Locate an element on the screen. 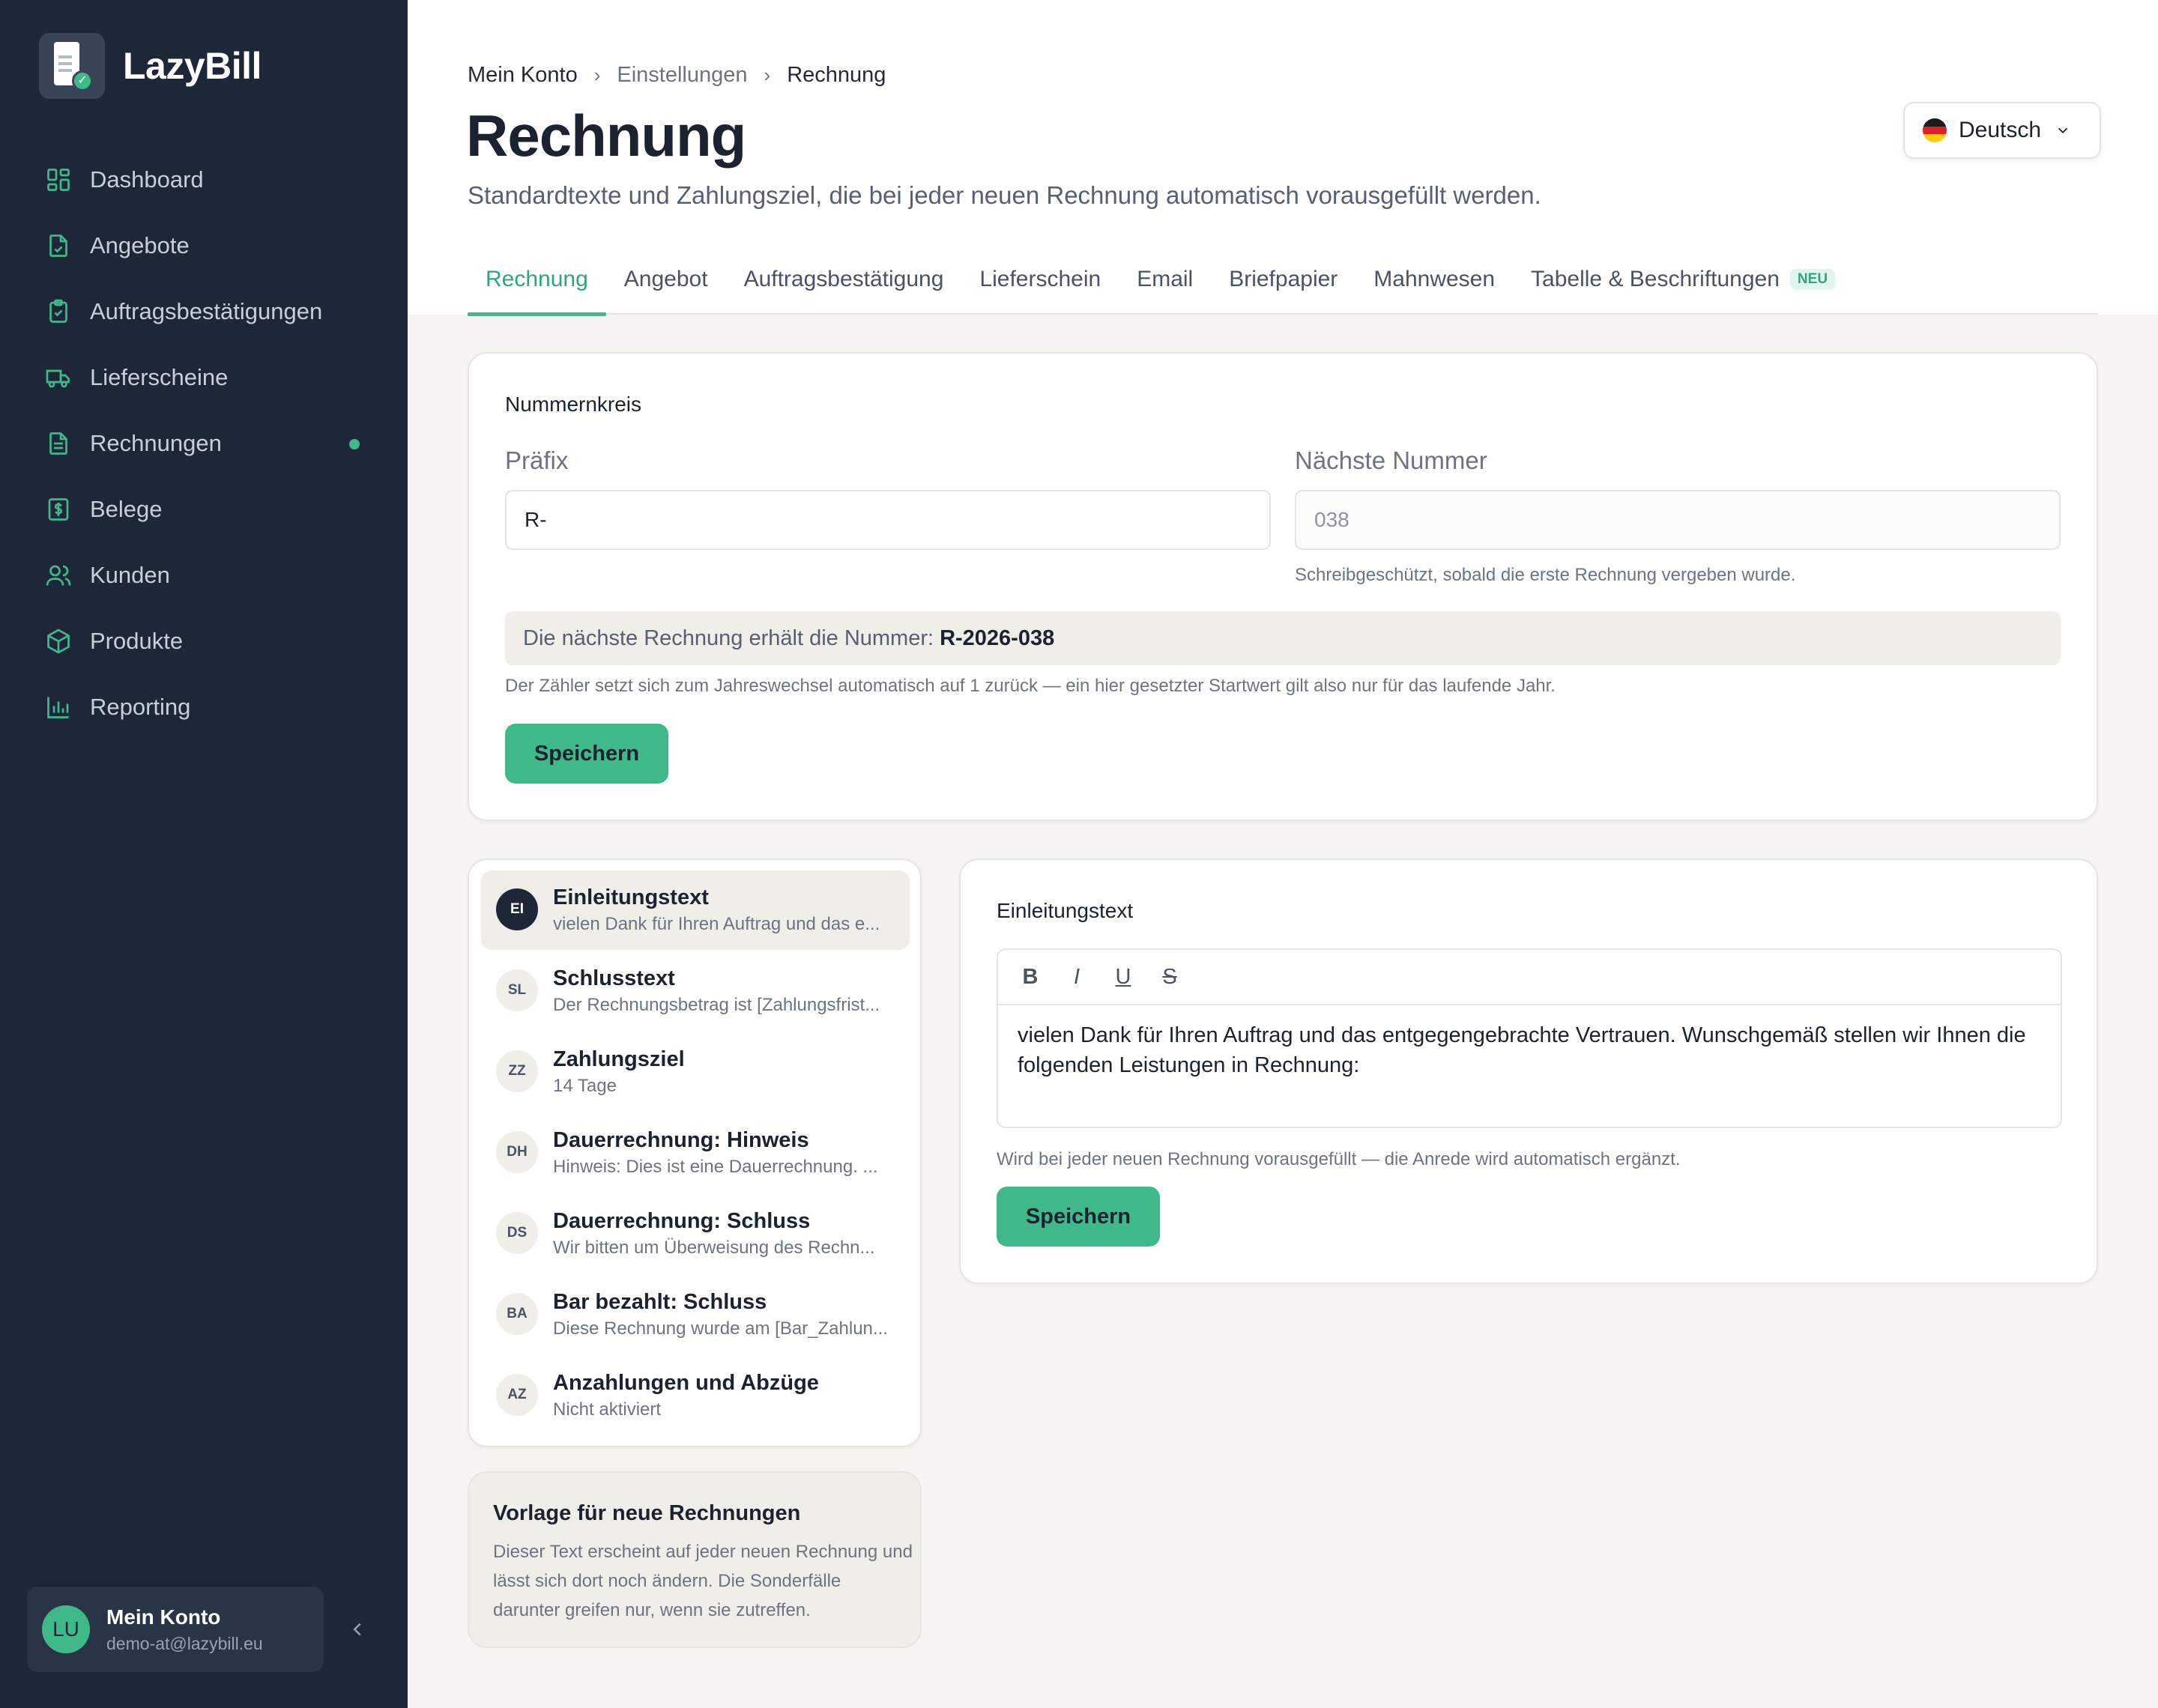 This screenshot has width=2158, height=1708. collapse-sidebar-icon is located at coordinates (357, 1629).